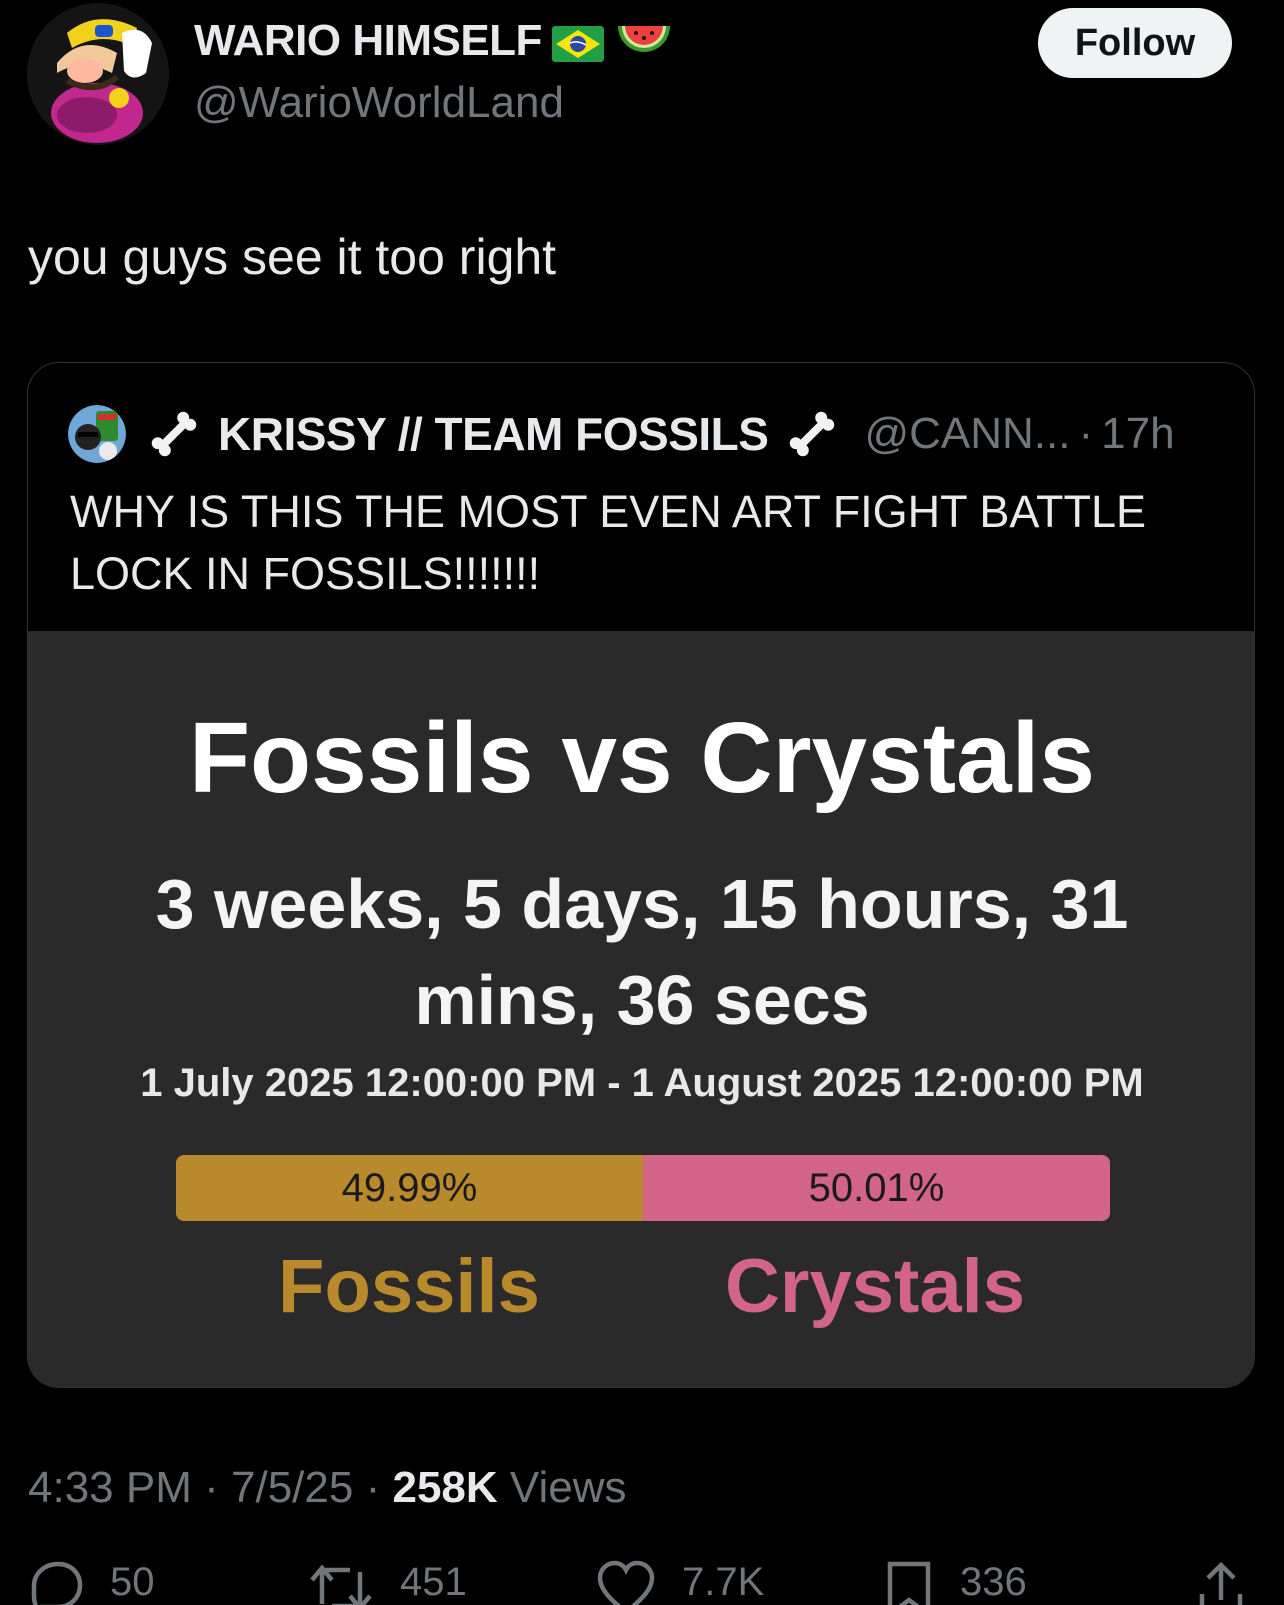 The image size is (1284, 1605). Describe the element at coordinates (98, 74) in the screenshot. I see `author-avatar` at that location.